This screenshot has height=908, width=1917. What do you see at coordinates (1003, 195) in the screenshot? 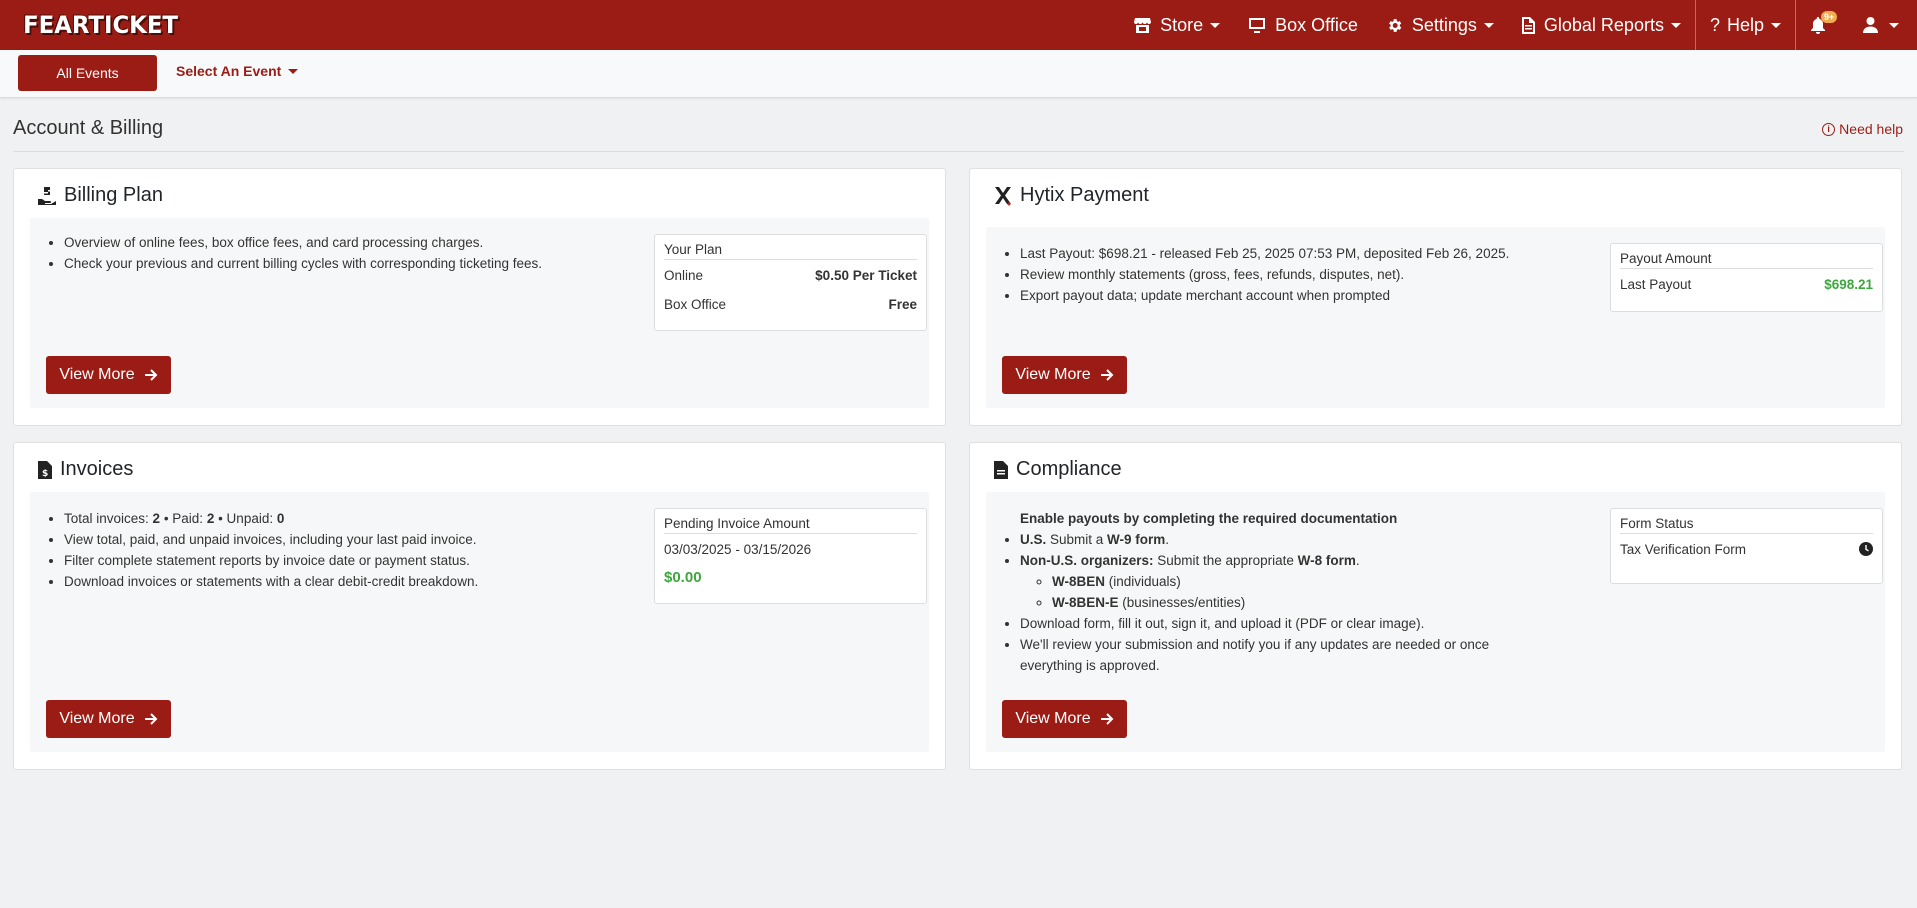
I see `hytix-logo-icon` at bounding box center [1003, 195].